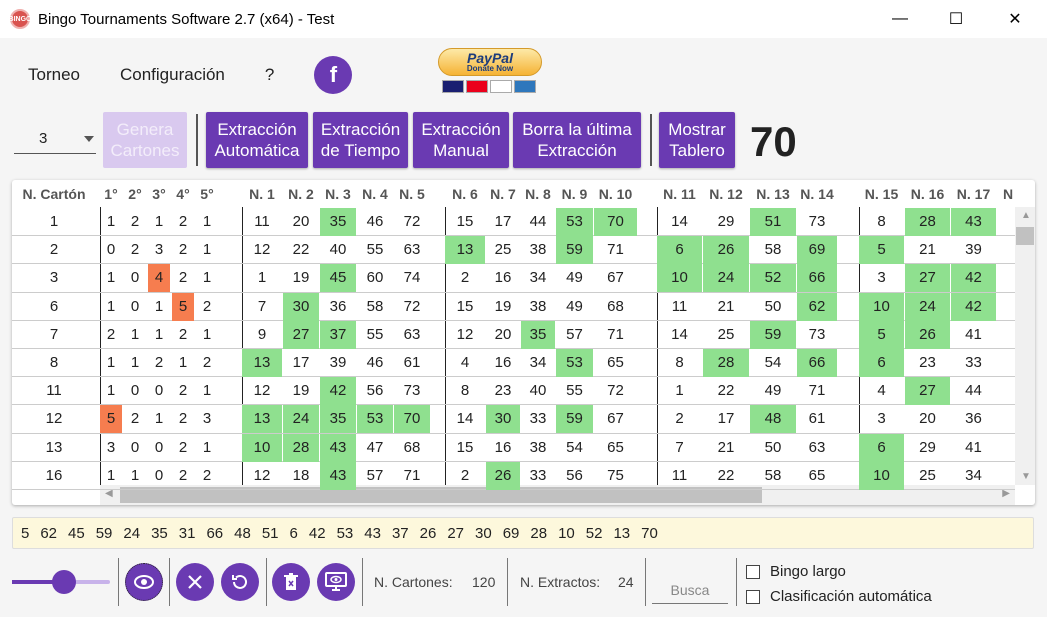  I want to click on grid-cell: 21, so click(726, 448).